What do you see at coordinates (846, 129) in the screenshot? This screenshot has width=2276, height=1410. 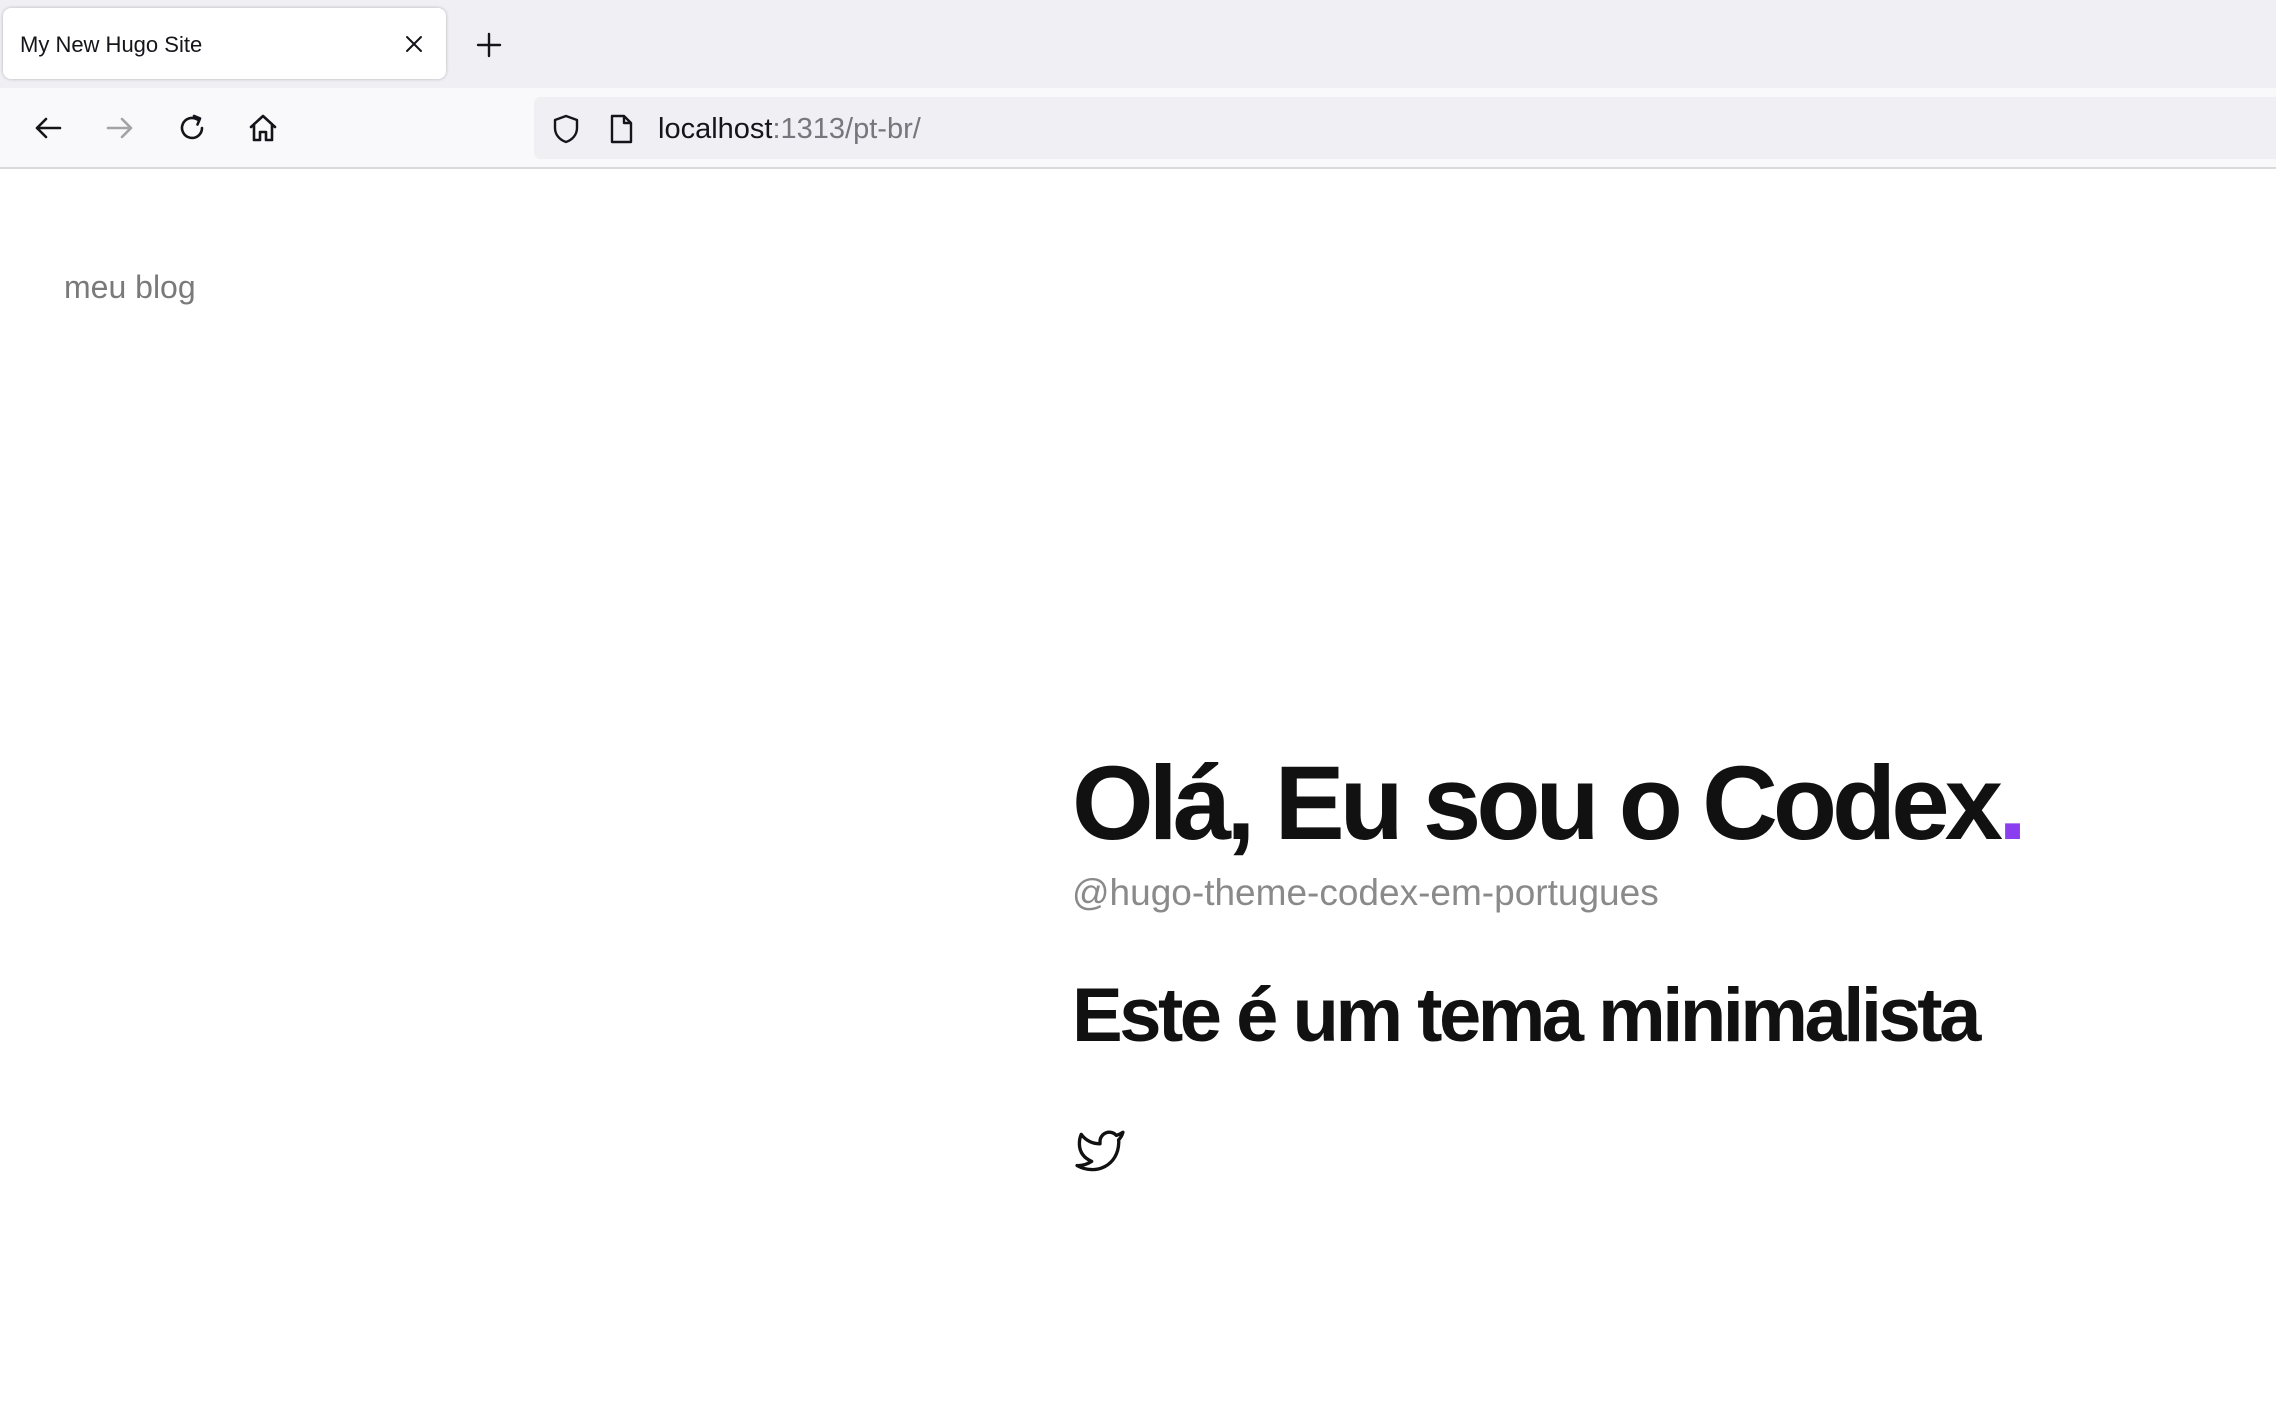 I see `url-path: :1313/pt-br/` at bounding box center [846, 129].